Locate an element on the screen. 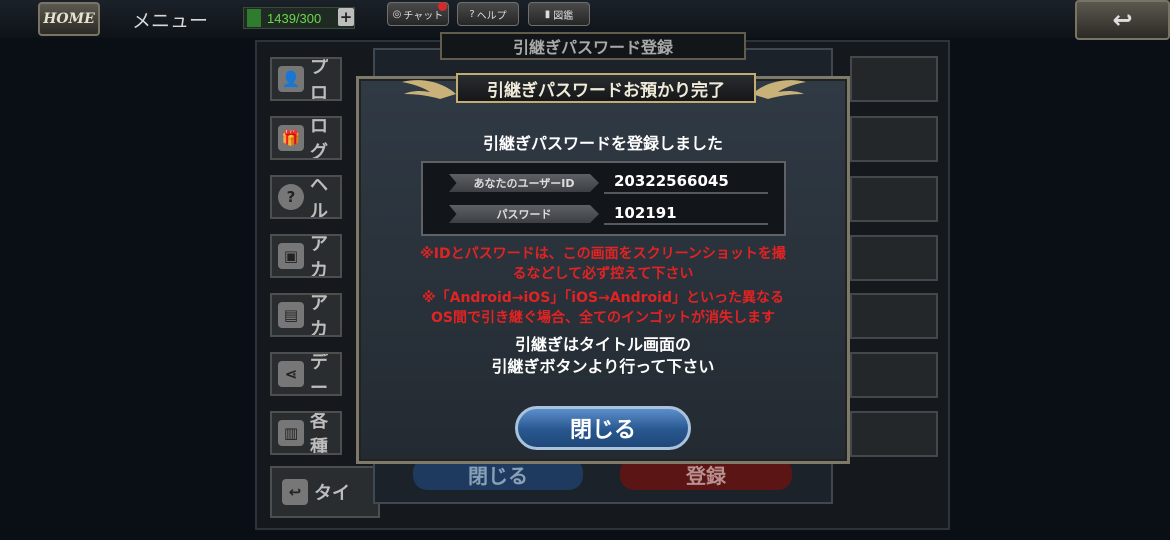  warning-os-line1: ※「Android→iOS」「iOS→Android」といった異なる is located at coordinates (603, 298).